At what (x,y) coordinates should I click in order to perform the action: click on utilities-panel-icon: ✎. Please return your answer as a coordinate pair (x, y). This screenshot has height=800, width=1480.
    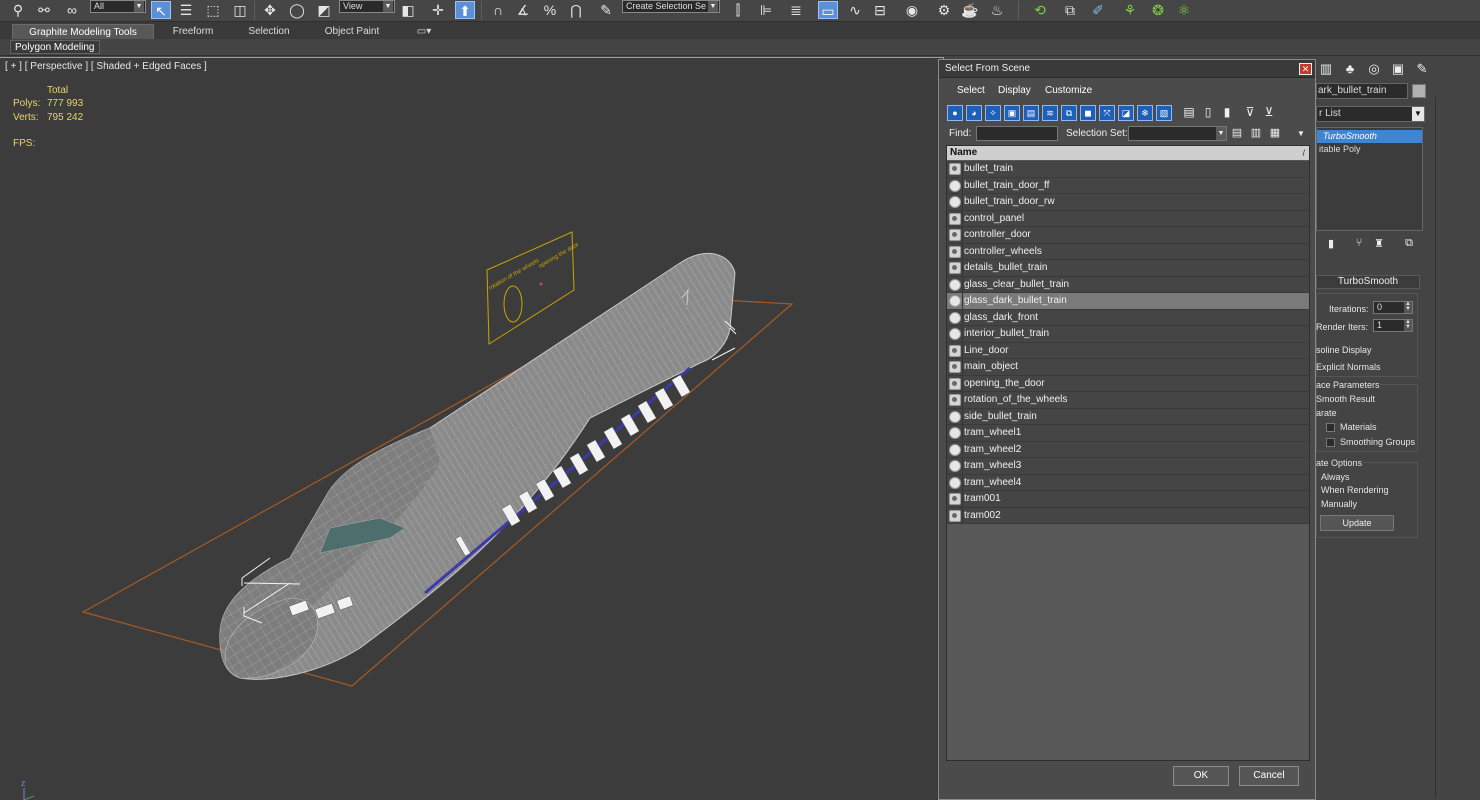
    Looking at the image, I should click on (1422, 69).